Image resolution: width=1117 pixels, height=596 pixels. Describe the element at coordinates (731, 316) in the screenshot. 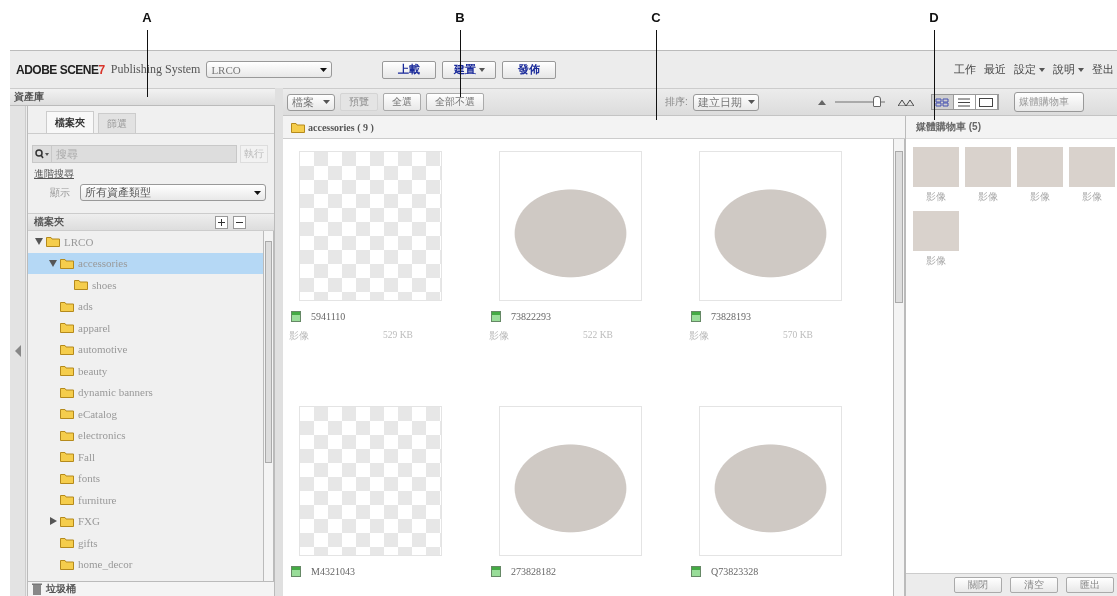

I see `asset-name: 73828193` at that location.